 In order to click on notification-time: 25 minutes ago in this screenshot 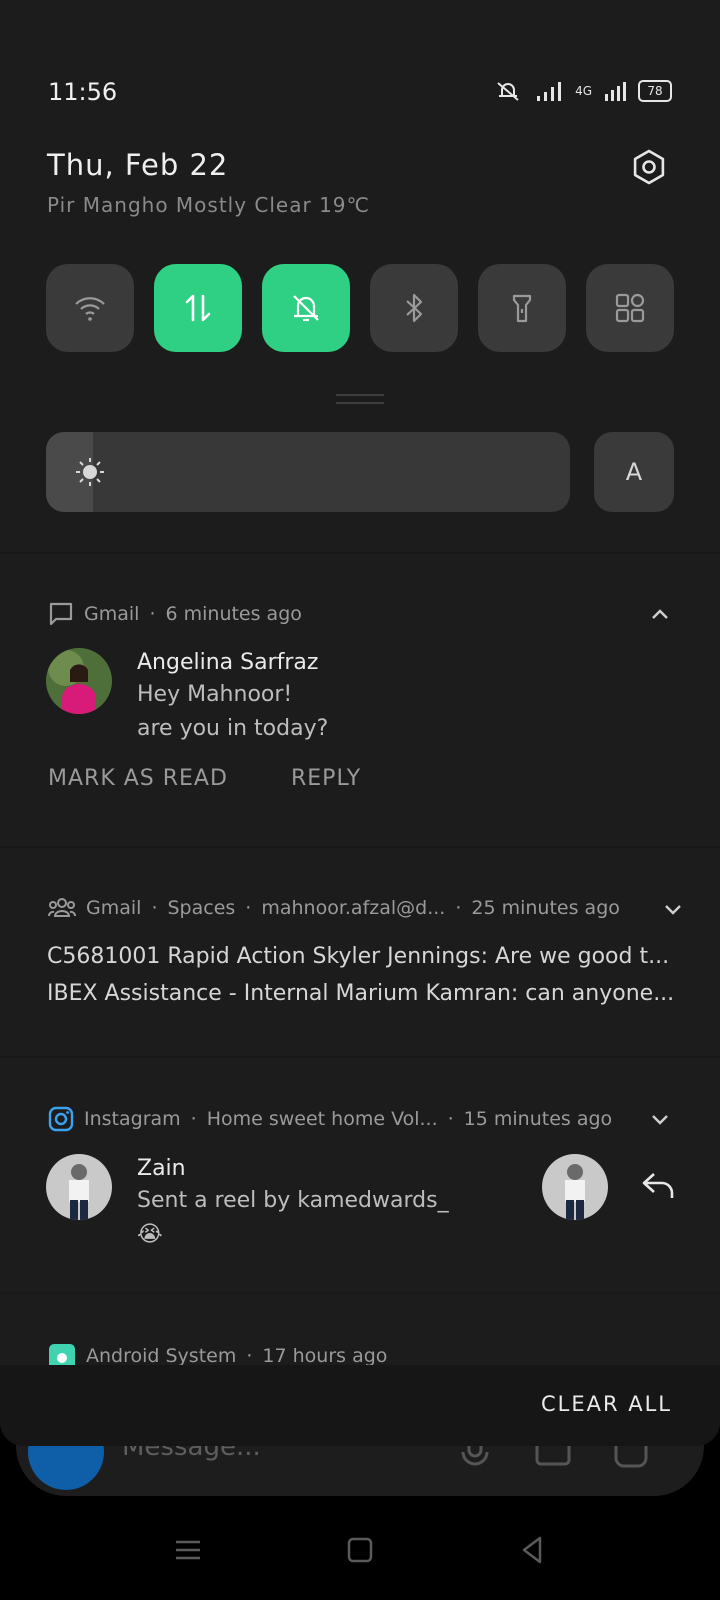, I will do `click(545, 908)`.